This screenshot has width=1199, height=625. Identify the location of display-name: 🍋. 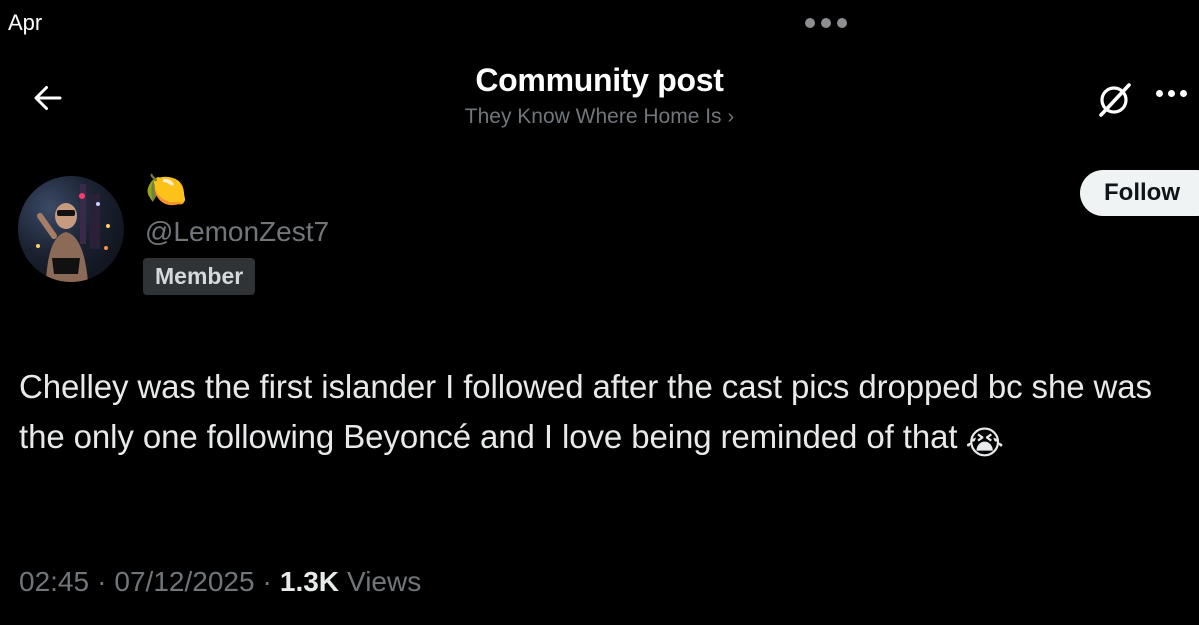
(166, 190).